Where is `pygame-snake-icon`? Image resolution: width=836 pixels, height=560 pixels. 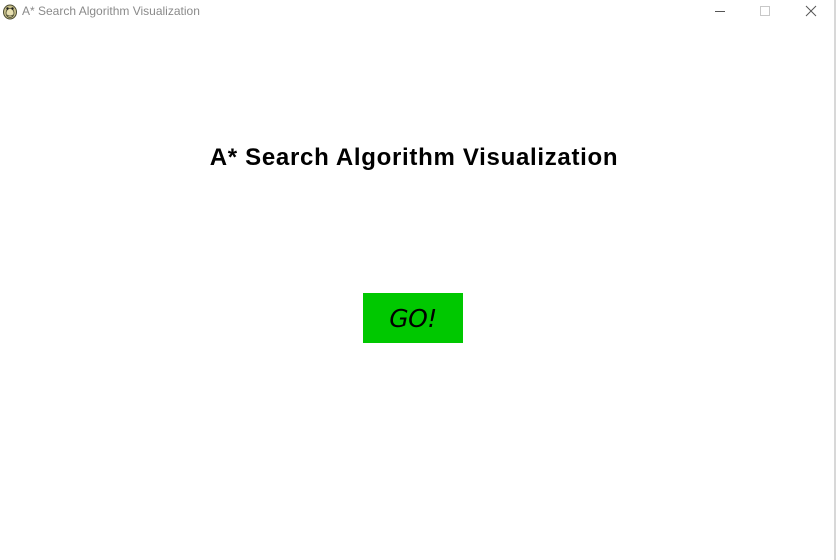
pygame-snake-icon is located at coordinates (10, 11).